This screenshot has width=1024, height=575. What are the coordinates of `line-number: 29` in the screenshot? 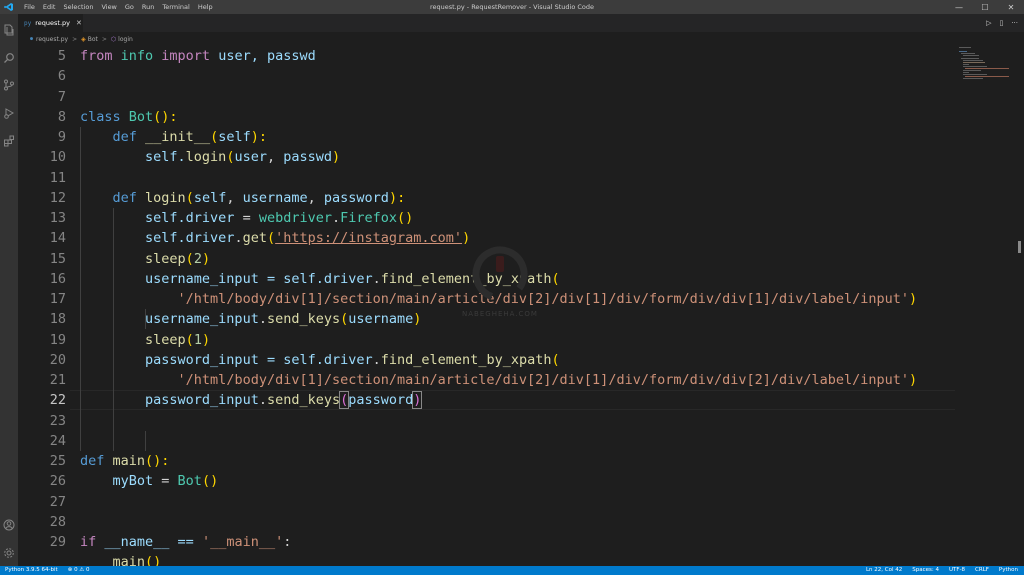 It's located at (57, 542).